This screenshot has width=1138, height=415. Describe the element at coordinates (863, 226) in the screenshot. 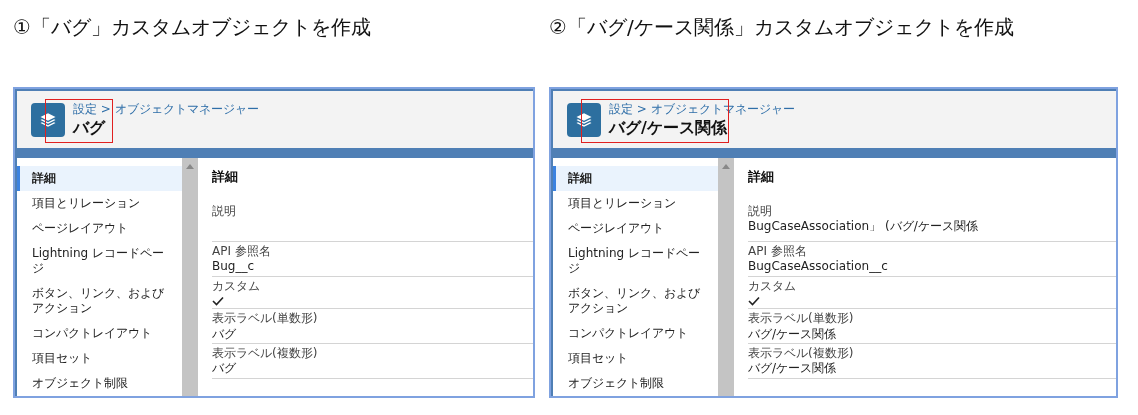

I see `field-value: BugCaseAssociation」 (バグ/ケース関係` at that location.